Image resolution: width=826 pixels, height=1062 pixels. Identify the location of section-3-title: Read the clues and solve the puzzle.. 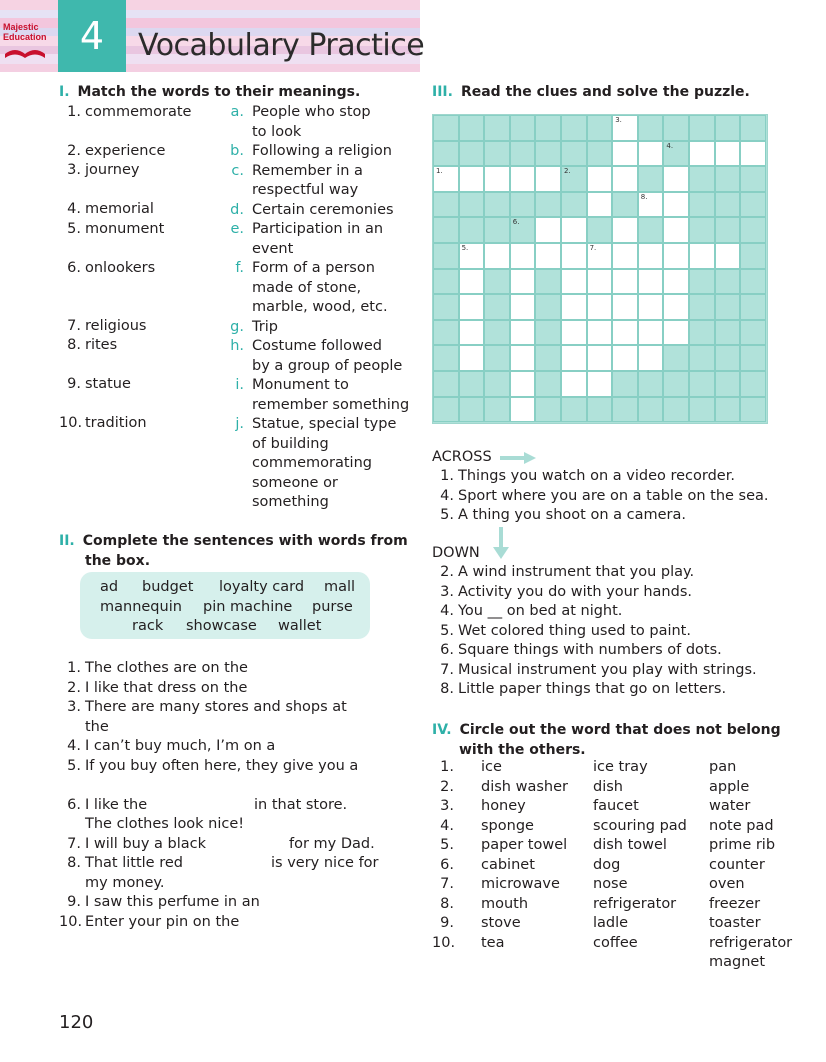
(605, 92).